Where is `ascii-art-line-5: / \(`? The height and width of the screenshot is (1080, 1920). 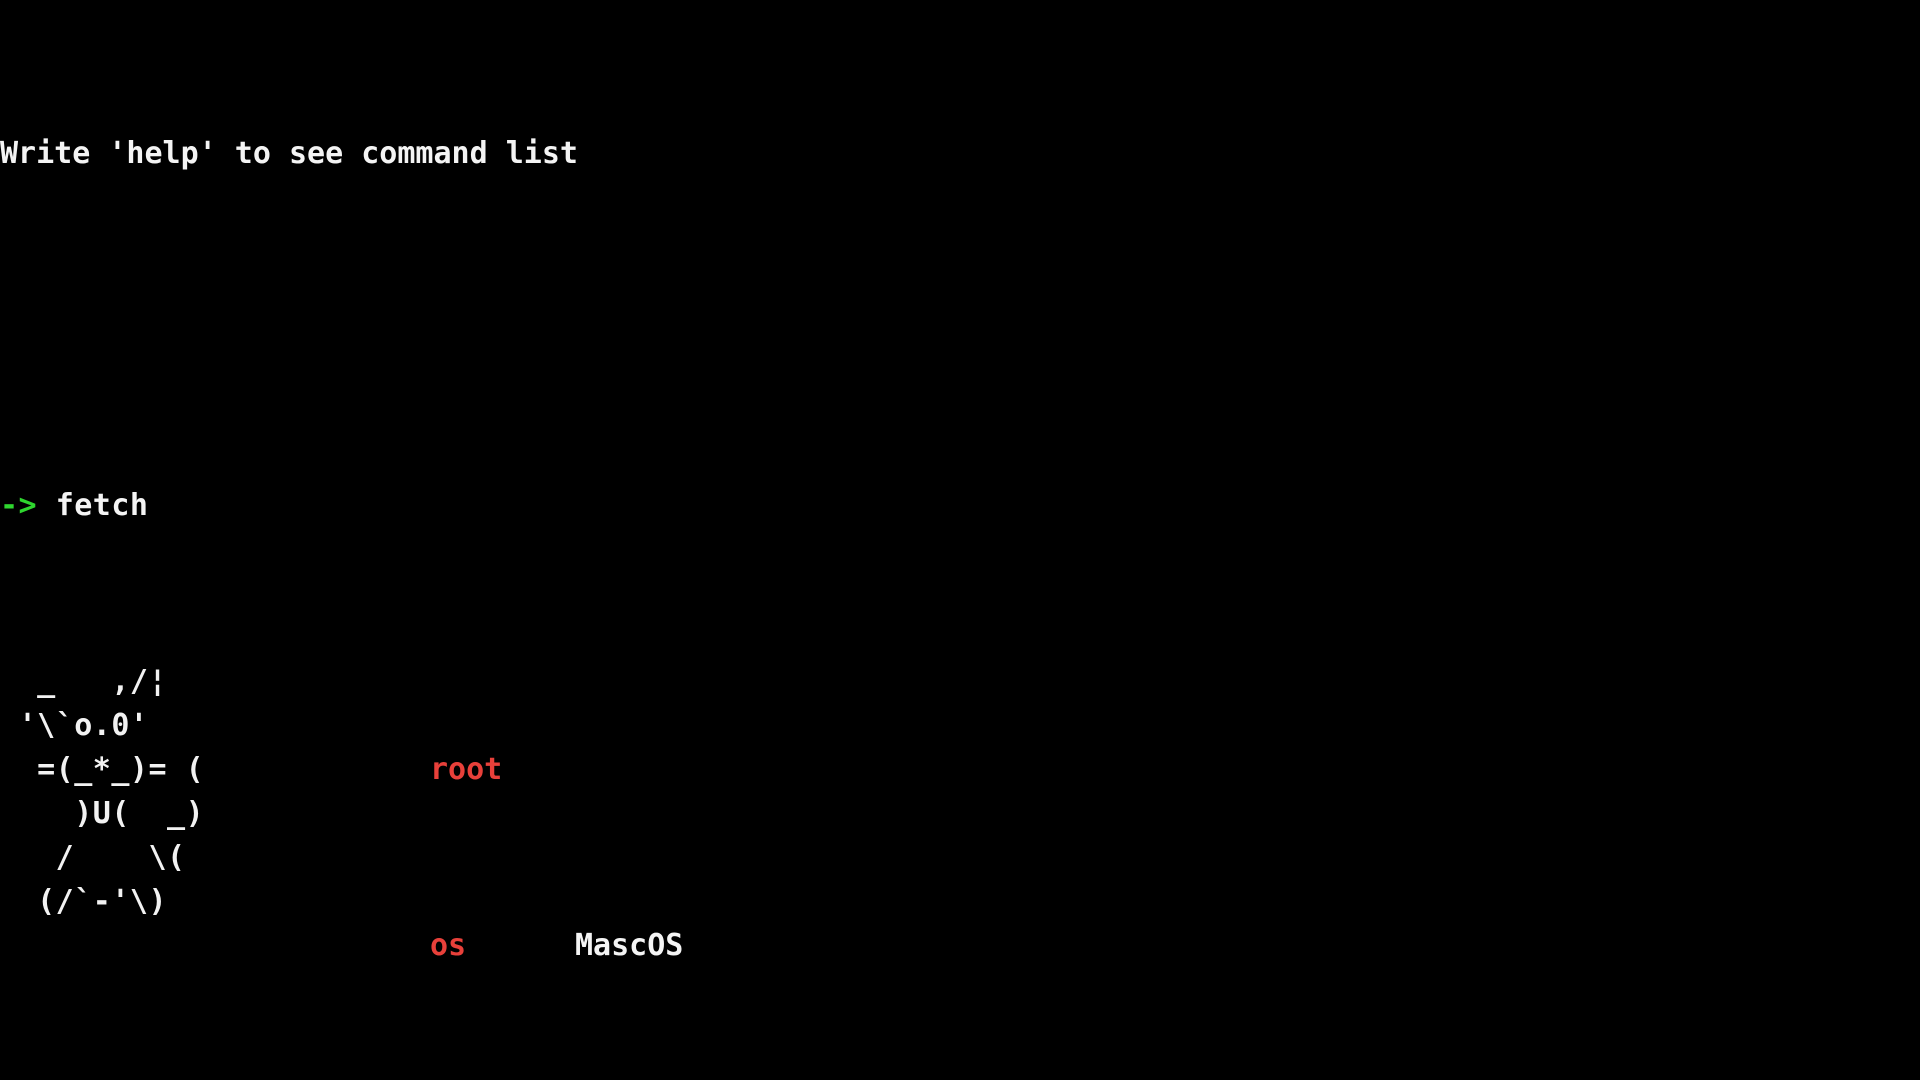 ascii-art-line-5: / \( is located at coordinates (93, 857).